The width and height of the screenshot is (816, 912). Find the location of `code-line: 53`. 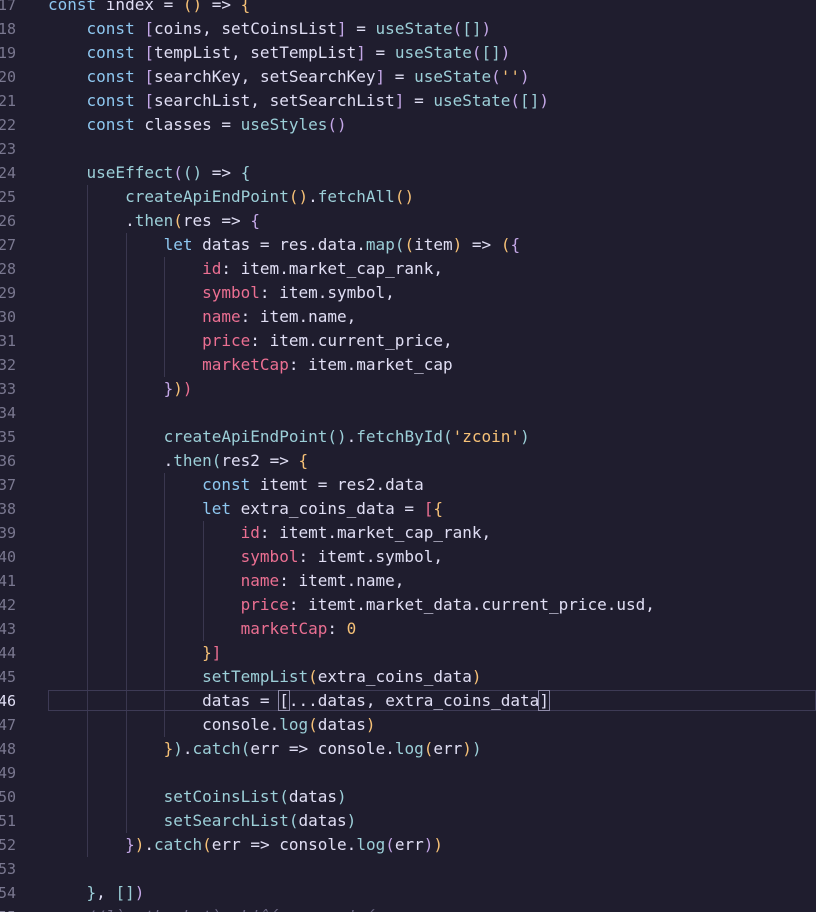

code-line: 53 is located at coordinates (408, 869).